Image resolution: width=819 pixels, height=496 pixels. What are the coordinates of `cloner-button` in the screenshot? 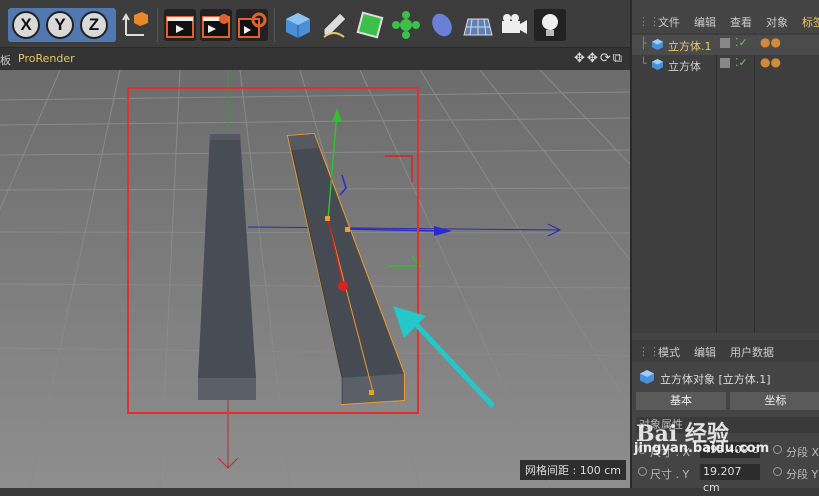 It's located at (406, 25).